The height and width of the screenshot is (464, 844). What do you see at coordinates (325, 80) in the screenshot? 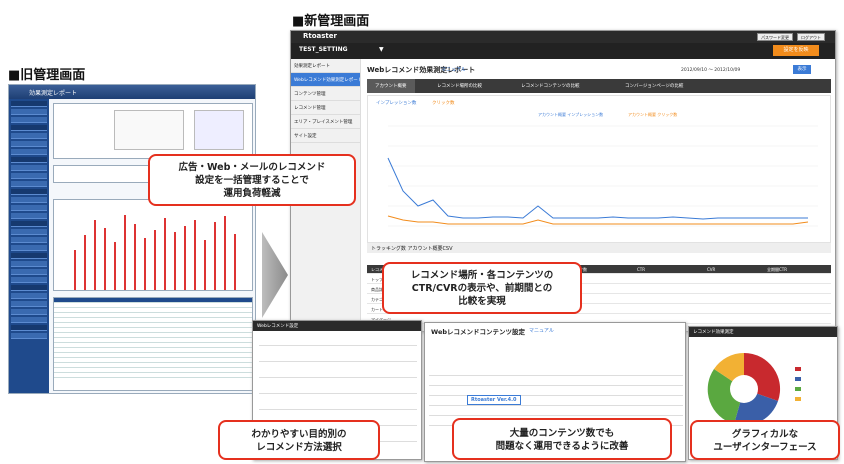
I see `sidebar-item-web-report: Webレコメンド効果測定レポート` at bounding box center [325, 80].